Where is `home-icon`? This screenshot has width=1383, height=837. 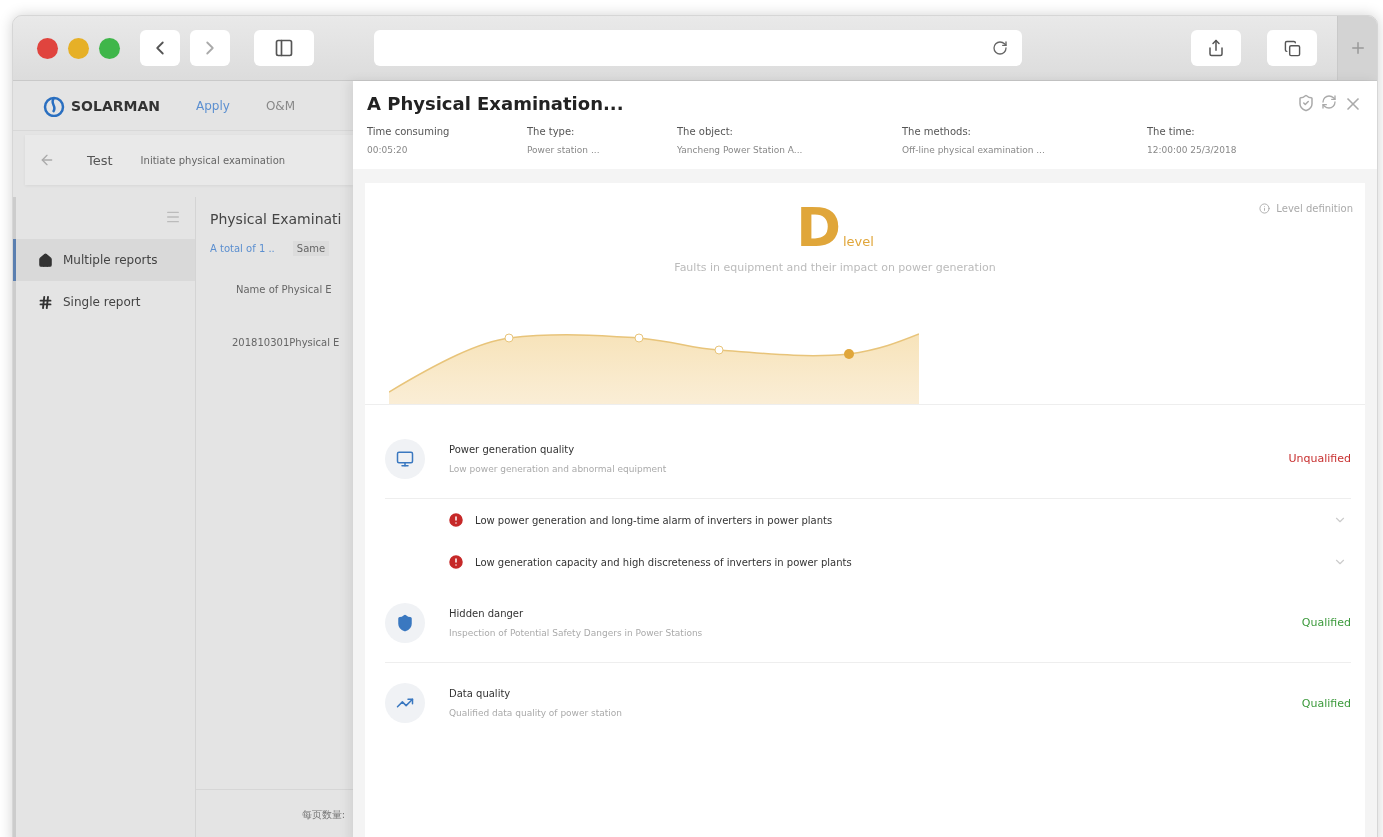
home-icon is located at coordinates (45, 260).